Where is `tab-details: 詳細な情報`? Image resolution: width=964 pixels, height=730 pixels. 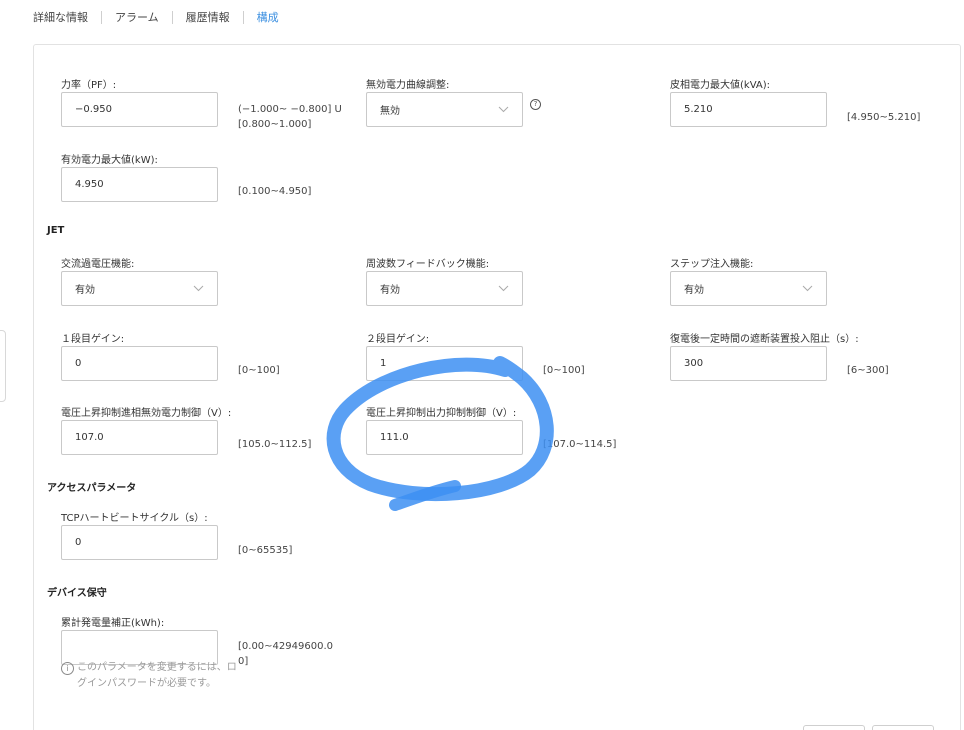
tab-details: 詳細な情報 is located at coordinates (60, 17).